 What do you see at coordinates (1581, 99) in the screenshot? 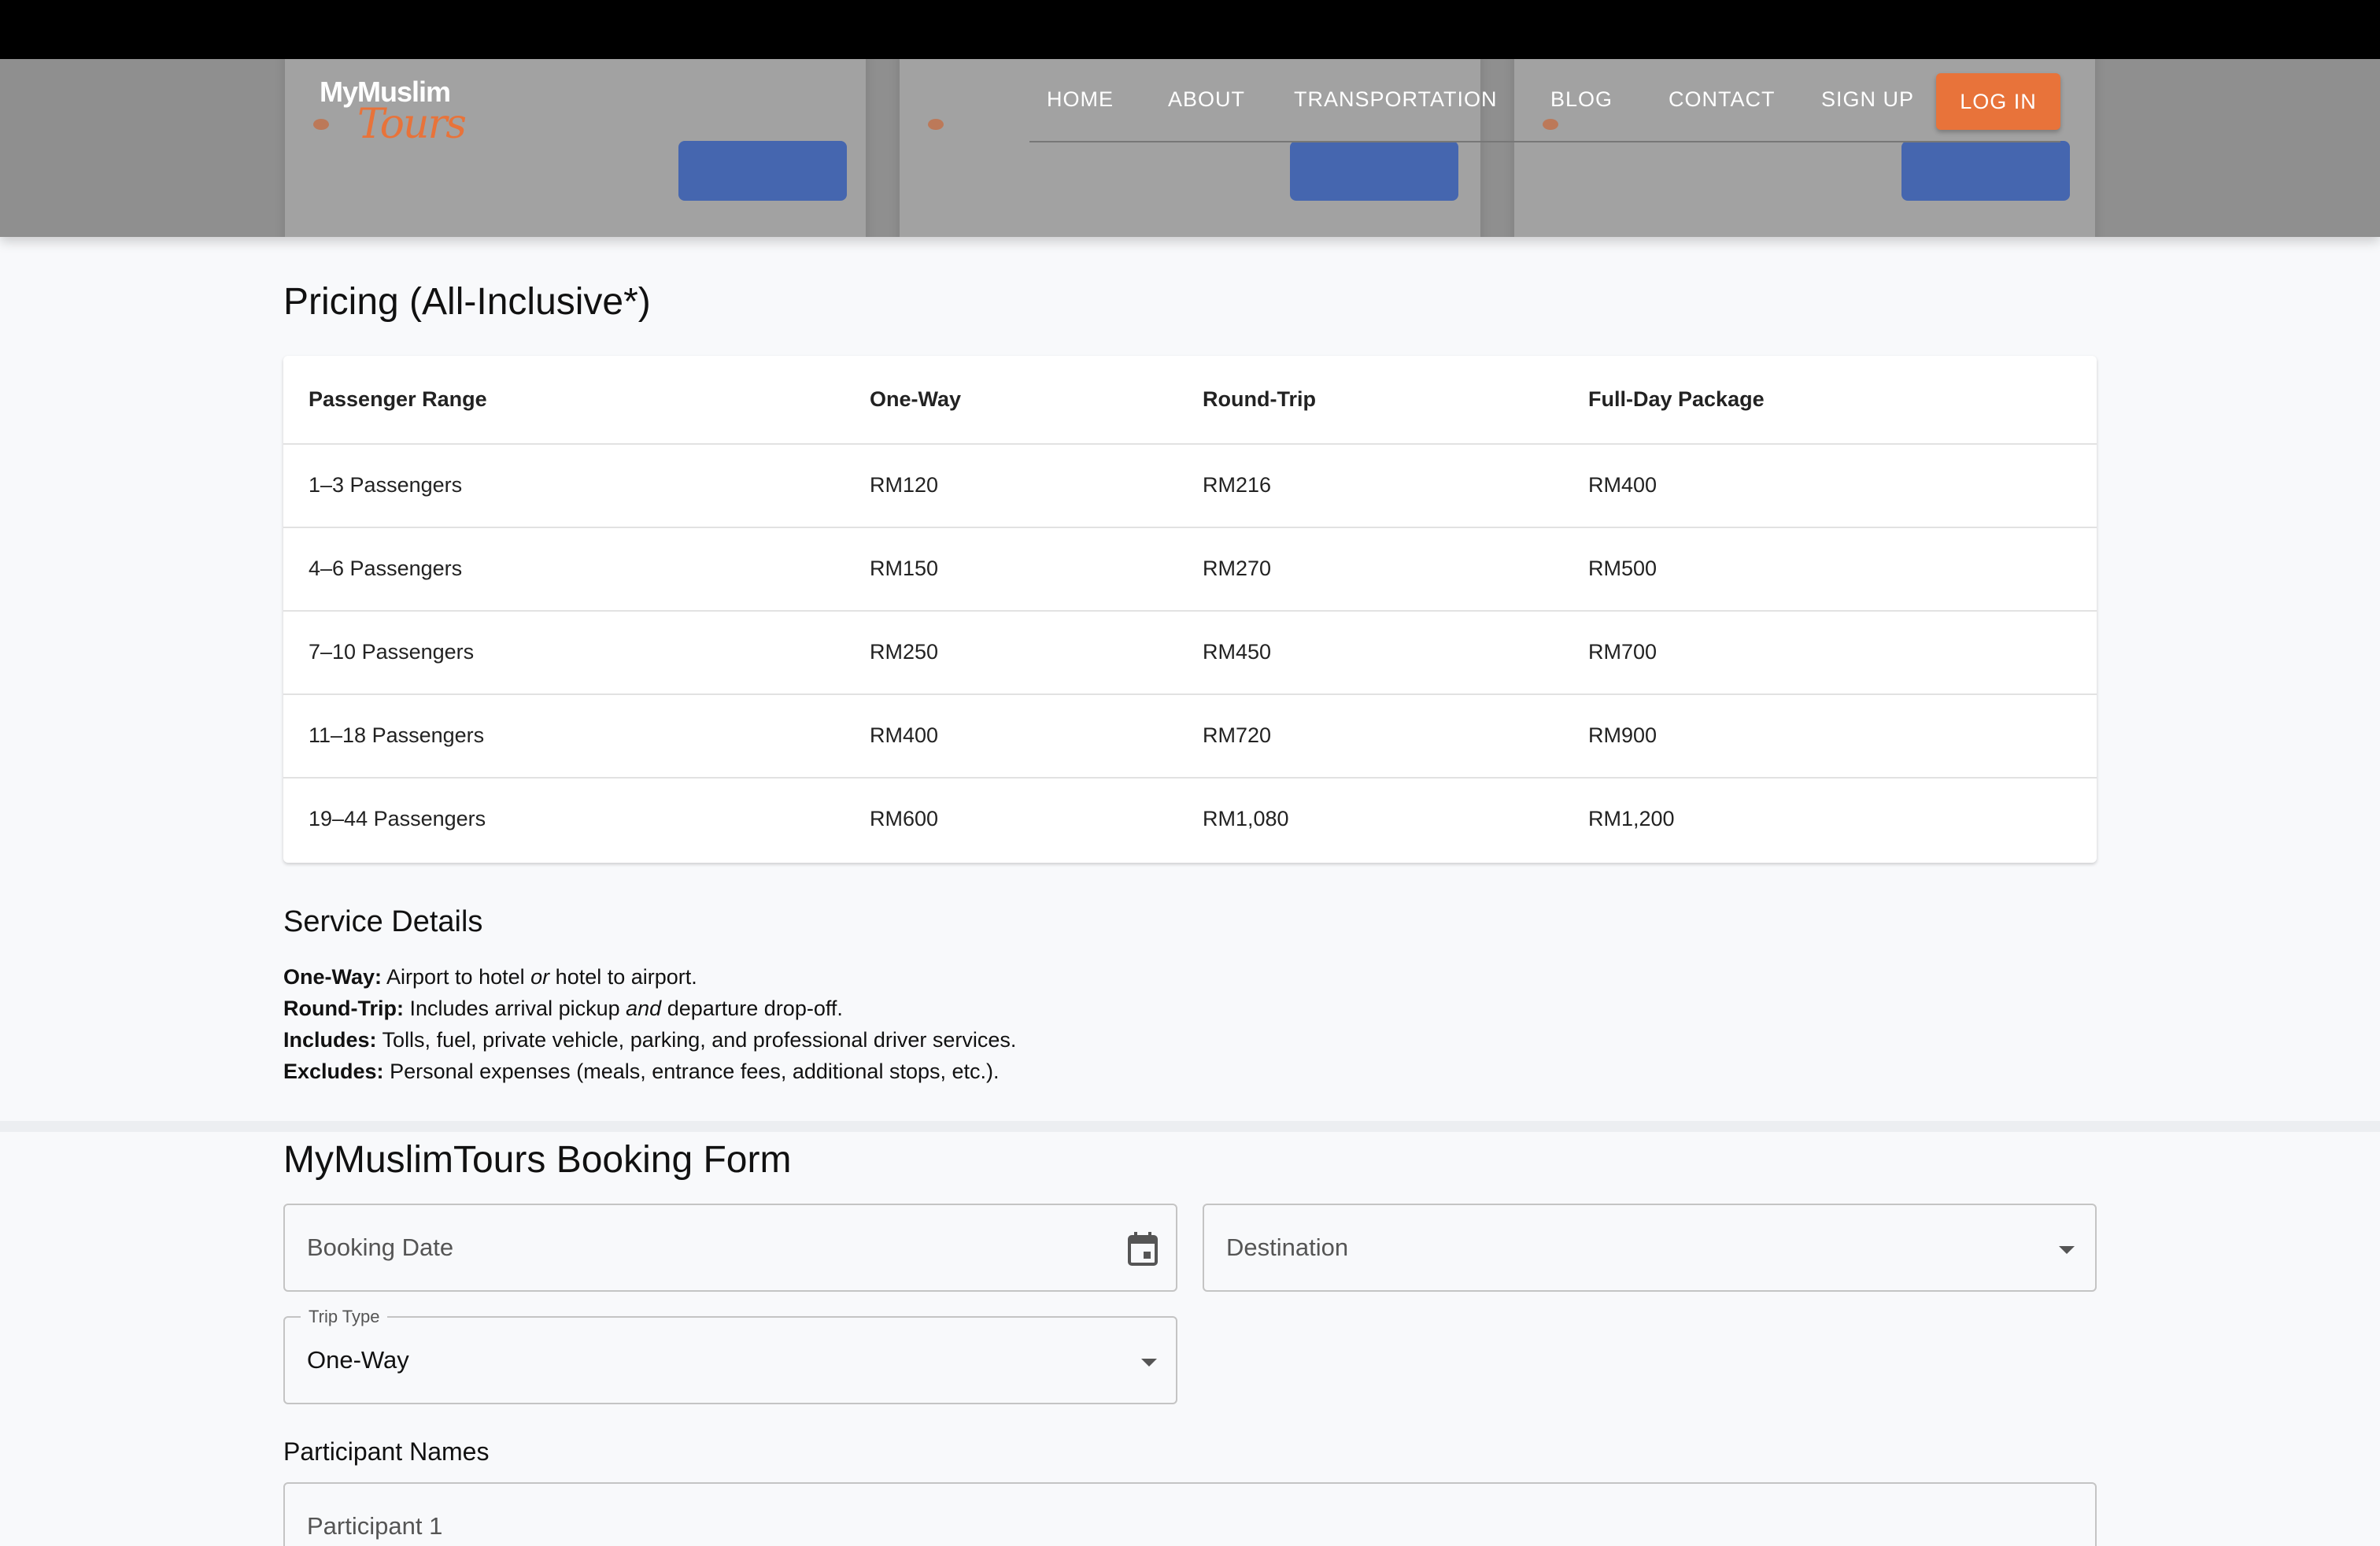
I see `nav-blog: BLOG` at bounding box center [1581, 99].